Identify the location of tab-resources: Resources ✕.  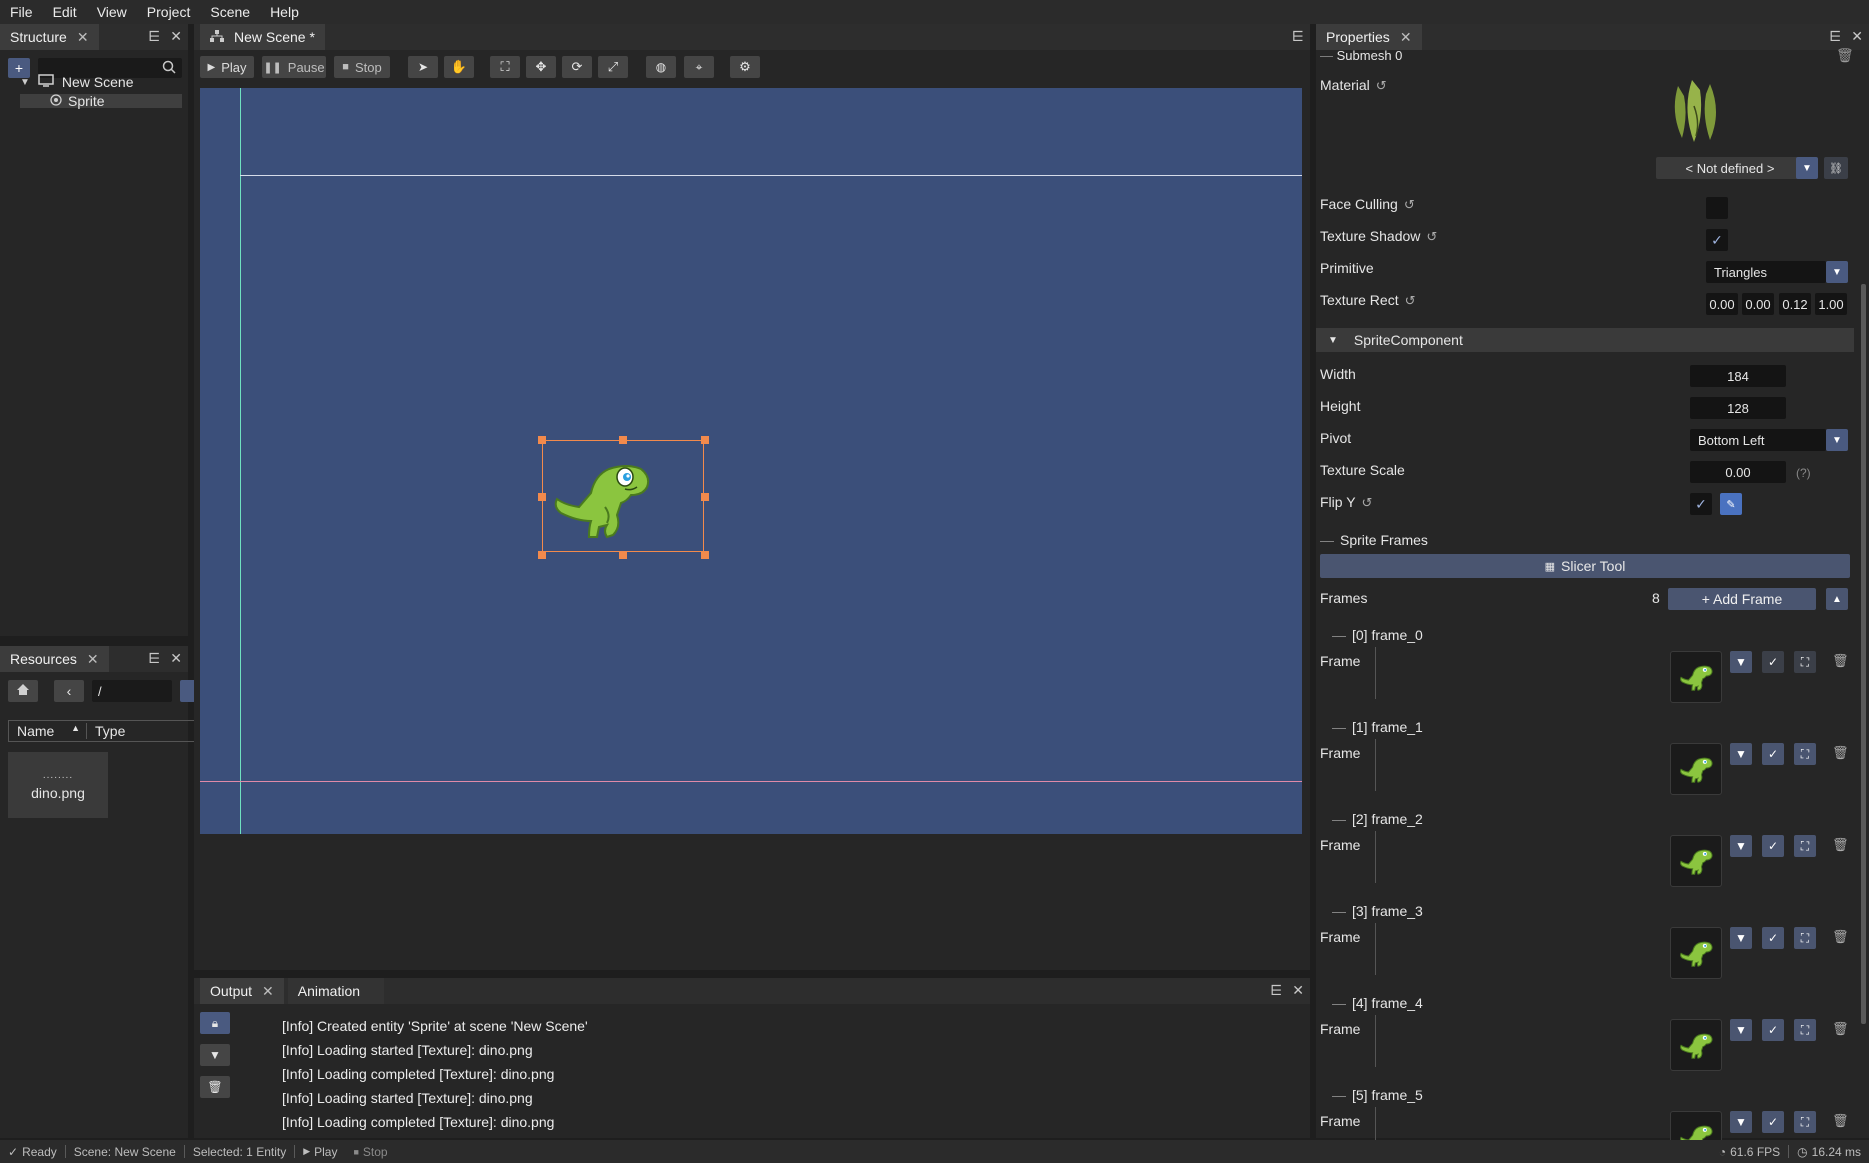
(54, 659).